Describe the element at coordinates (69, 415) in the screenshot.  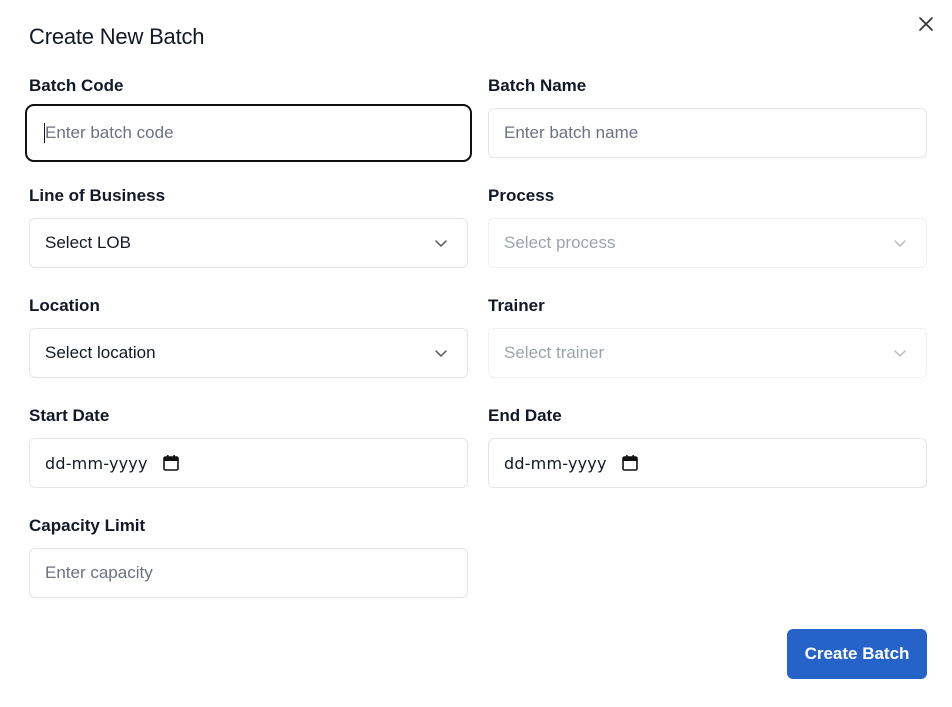
I see `start-date-label: Start Date` at that location.